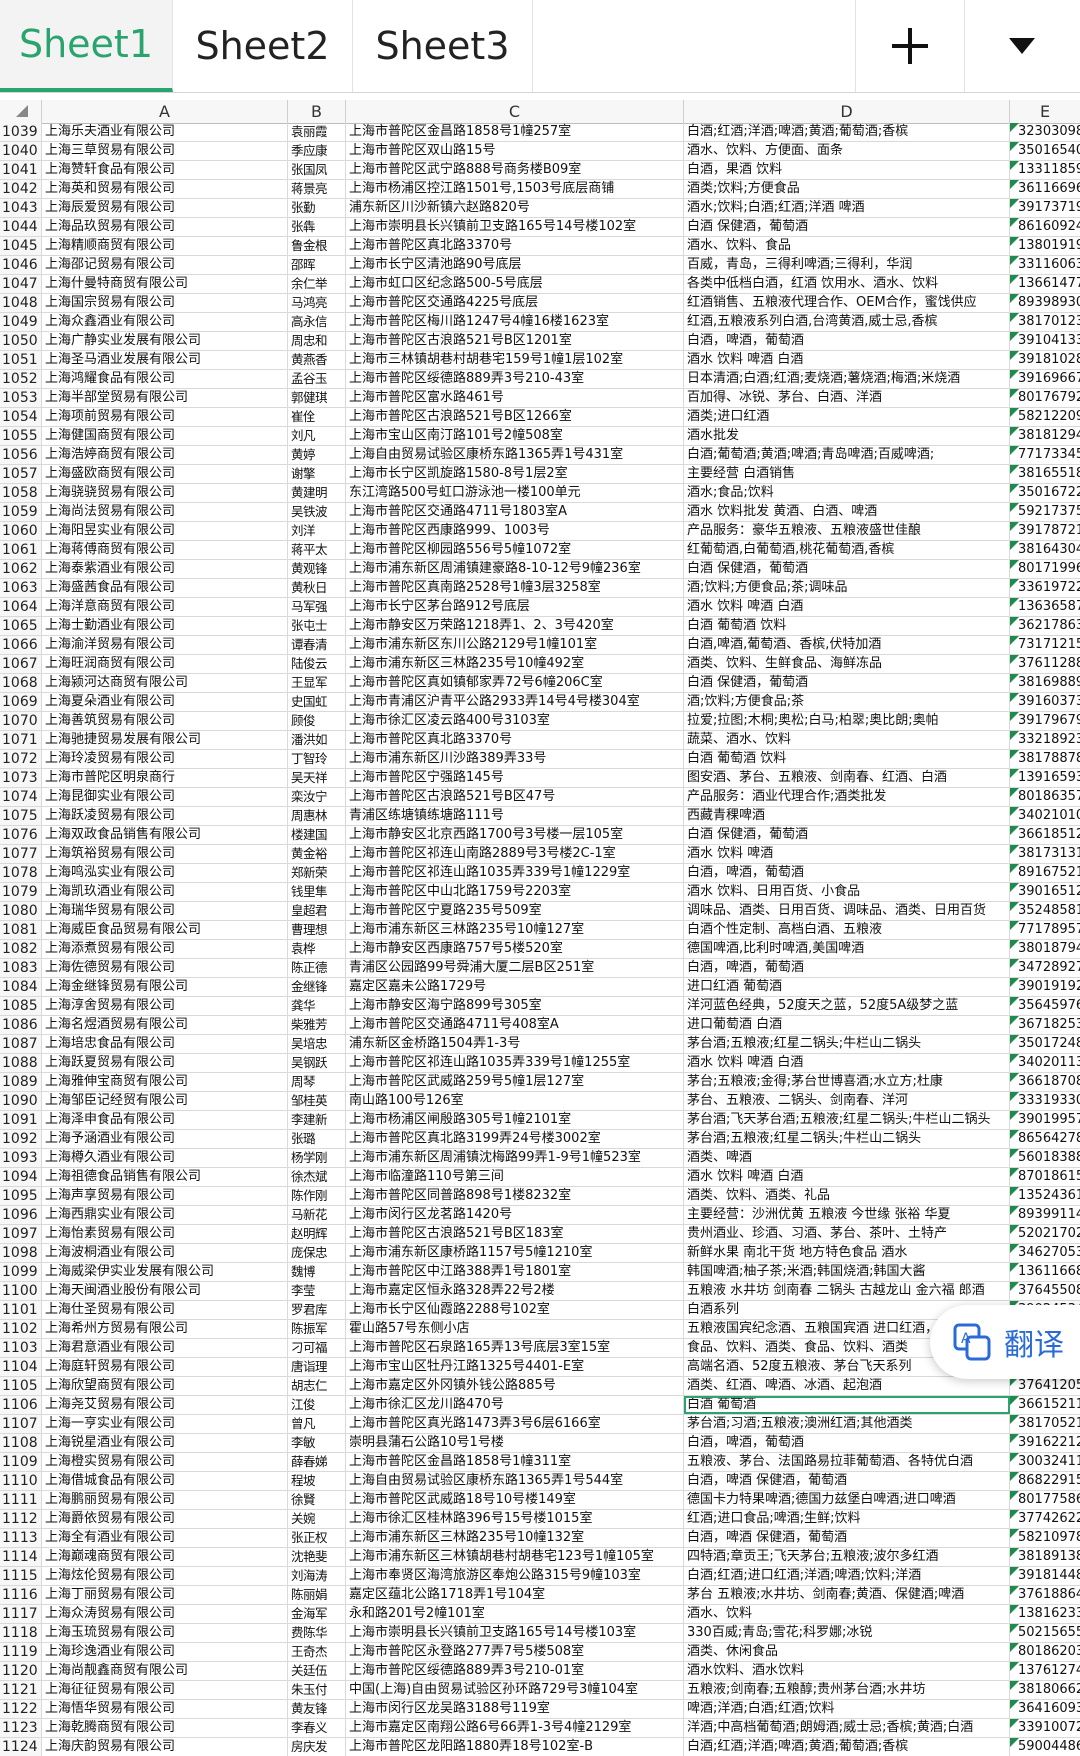  Describe the element at coordinates (317, 1633) in the screenshot. I see `cell-b: 费陈华` at that location.